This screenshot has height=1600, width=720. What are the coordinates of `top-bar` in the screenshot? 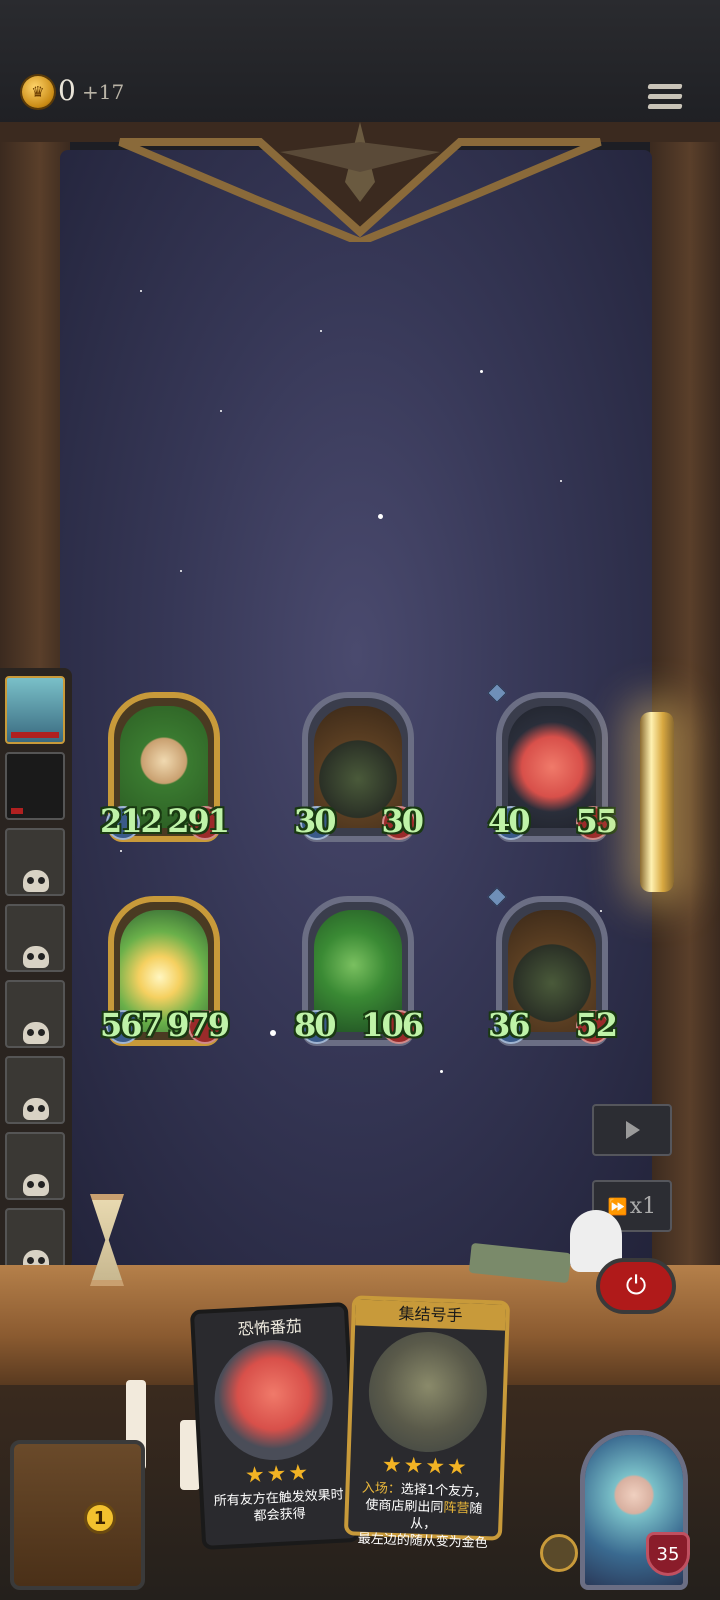 It's located at (360, 62).